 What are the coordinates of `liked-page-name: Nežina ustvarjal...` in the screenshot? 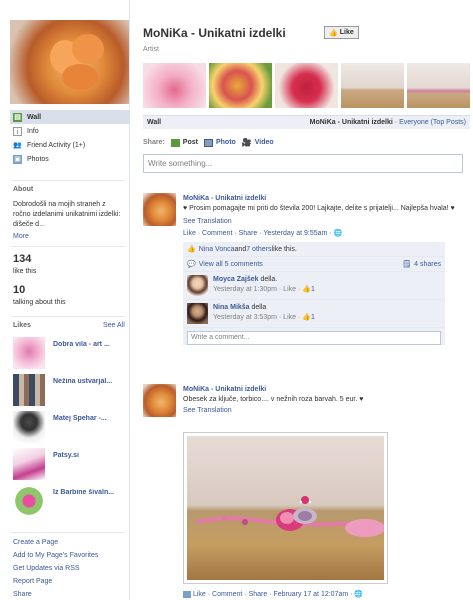 It's located at (89, 381).